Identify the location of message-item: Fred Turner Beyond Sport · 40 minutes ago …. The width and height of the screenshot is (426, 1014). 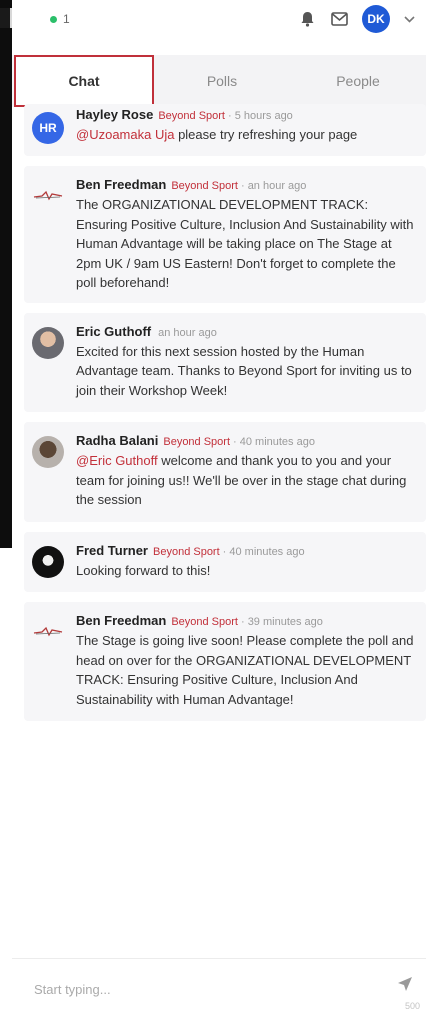
(225, 561).